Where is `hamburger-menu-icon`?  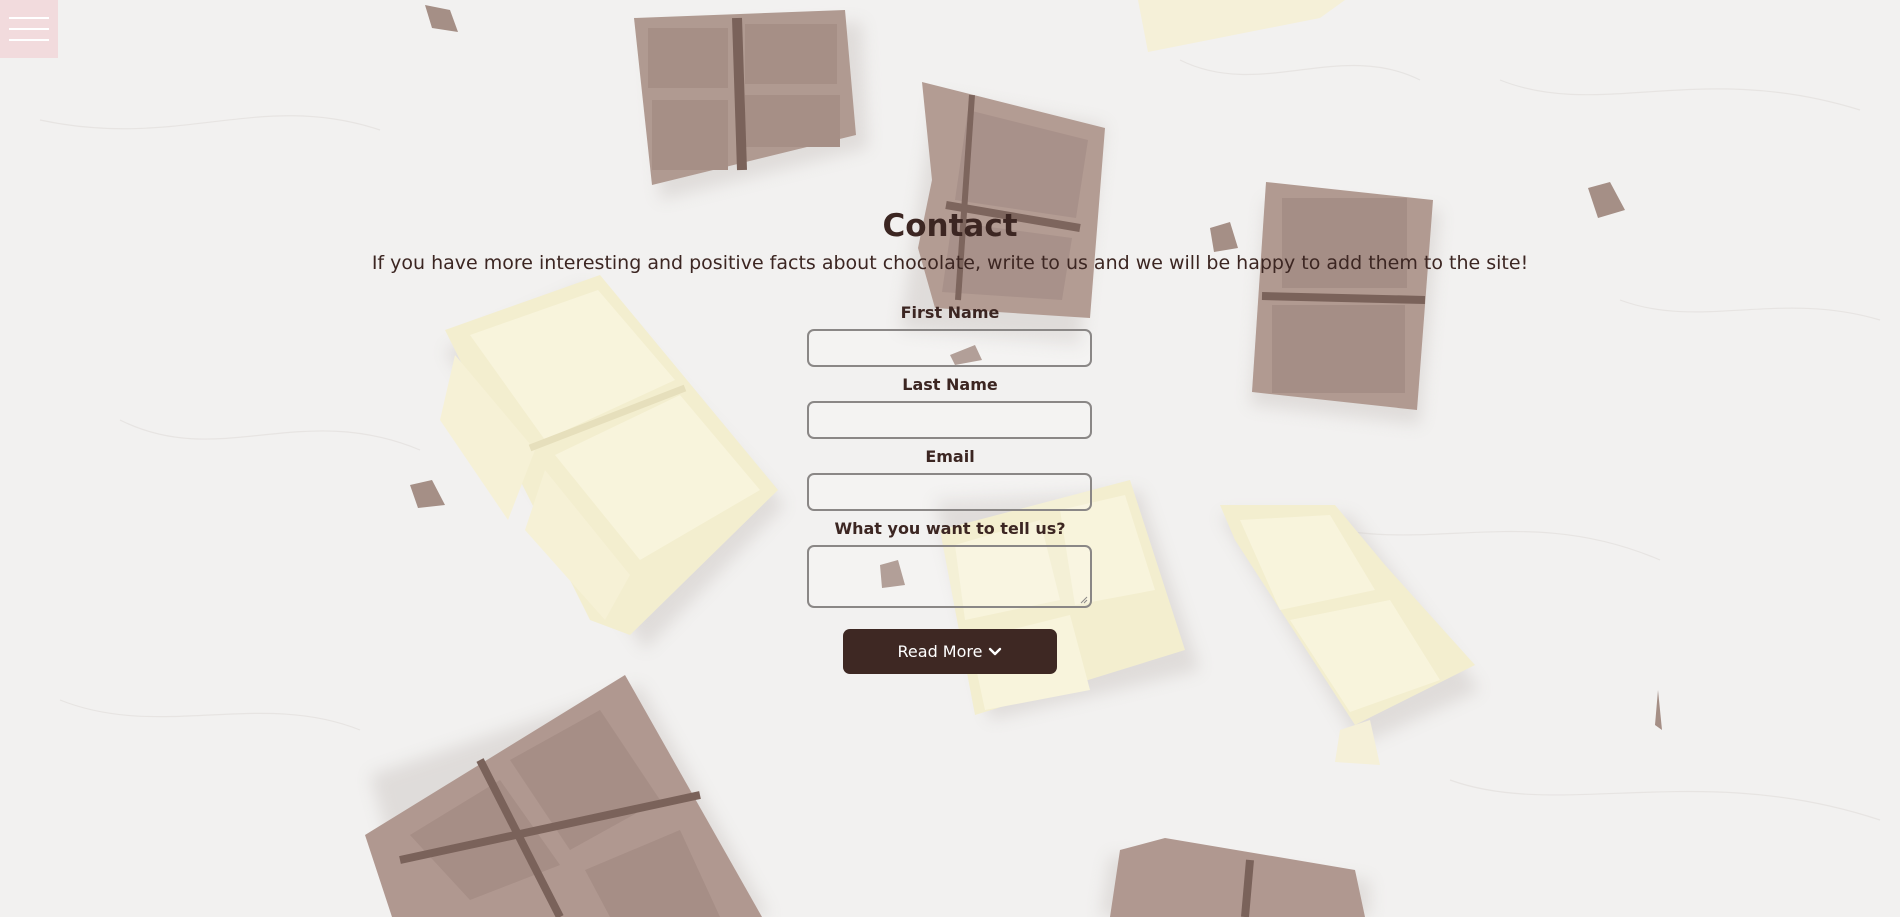 hamburger-menu-icon is located at coordinates (29, 18).